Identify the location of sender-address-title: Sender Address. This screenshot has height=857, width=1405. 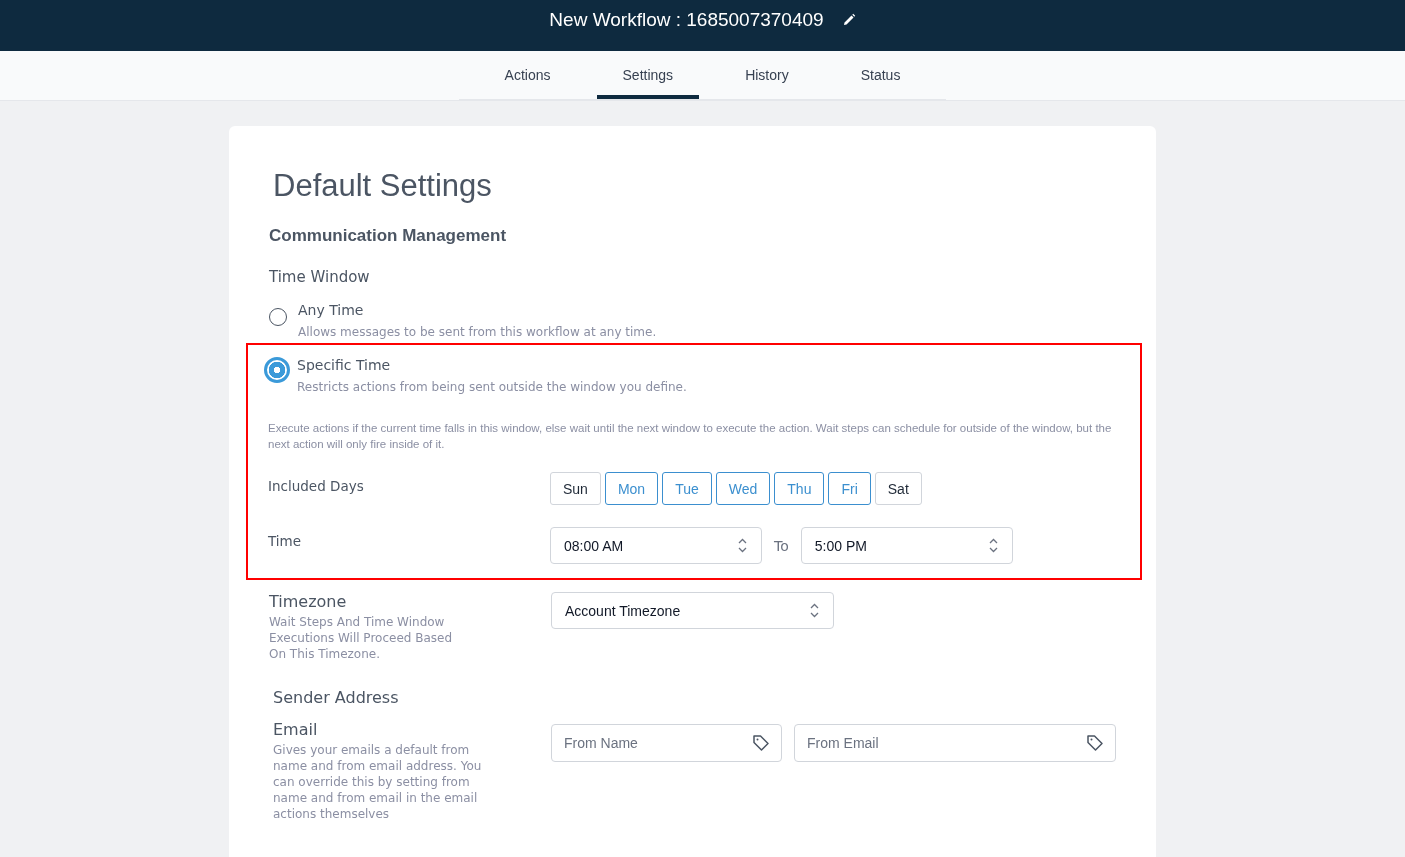
(336, 697).